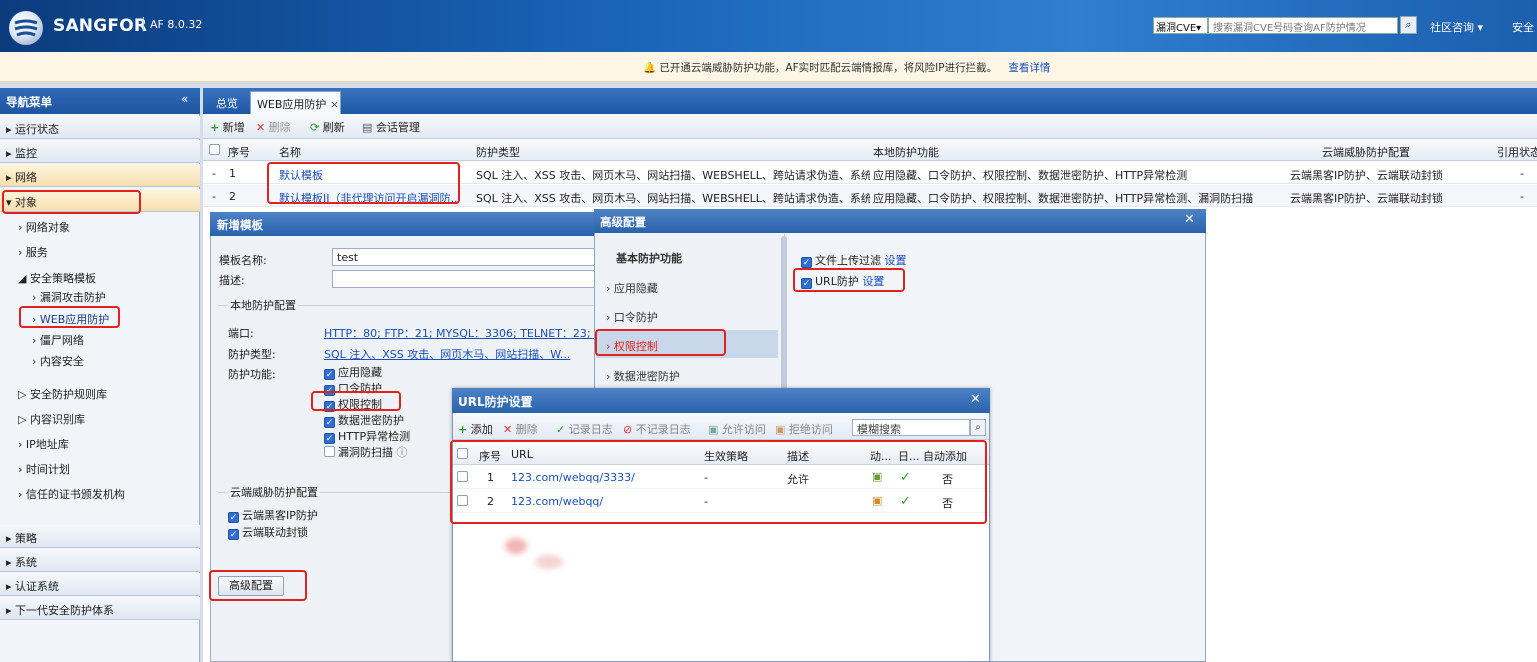  I want to click on tab-web-protect: WEB应用防护 ×, so click(295, 102).